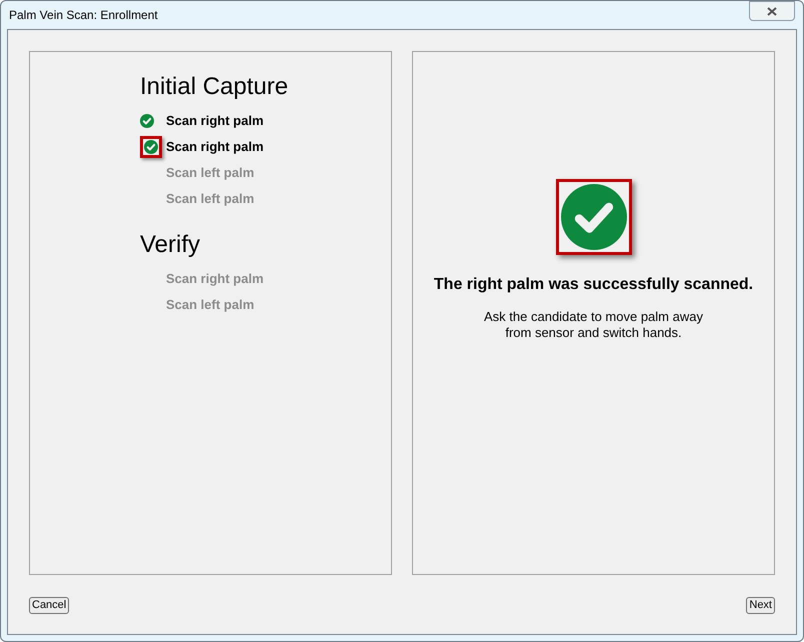  I want to click on section-title: Initial Capture, so click(215, 87).